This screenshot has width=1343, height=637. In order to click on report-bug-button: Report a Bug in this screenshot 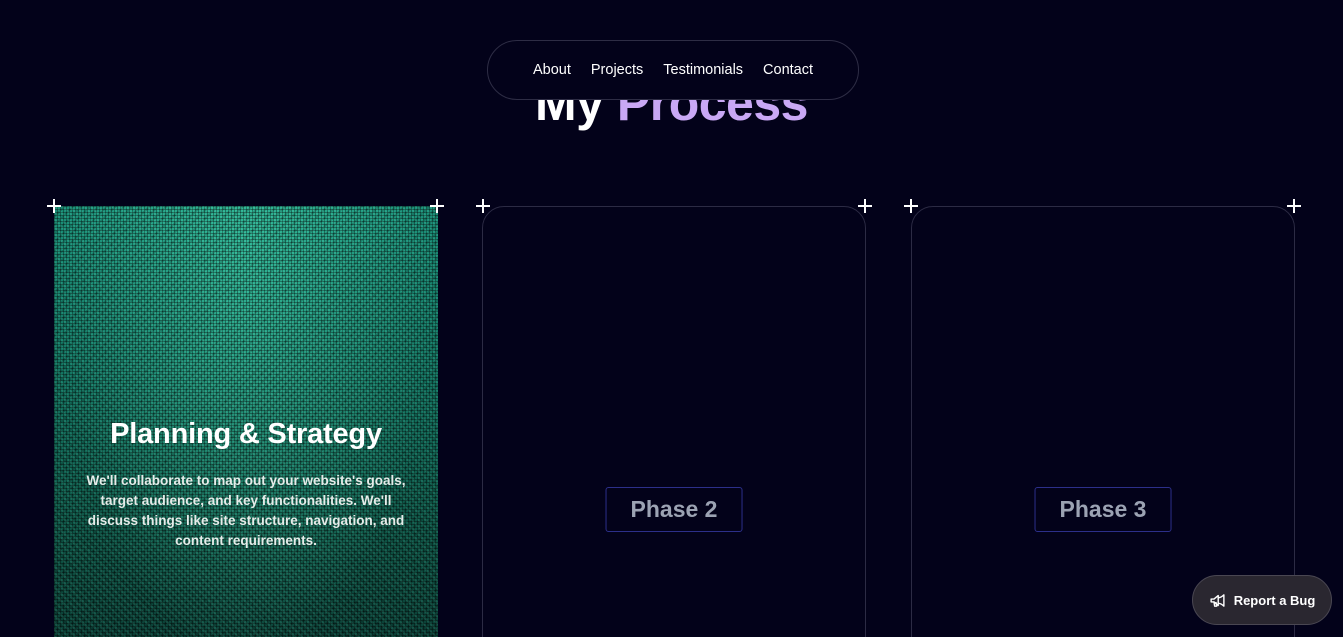, I will do `click(1262, 600)`.